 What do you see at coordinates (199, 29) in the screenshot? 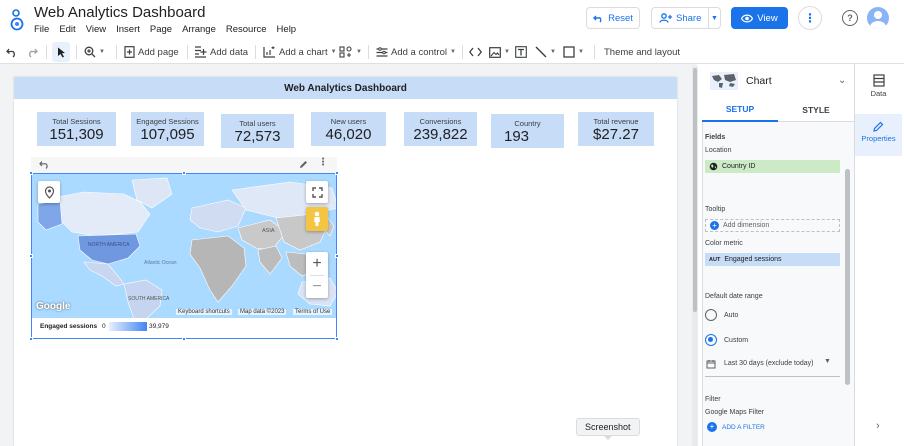
I see `menu-arrange: Arrange` at bounding box center [199, 29].